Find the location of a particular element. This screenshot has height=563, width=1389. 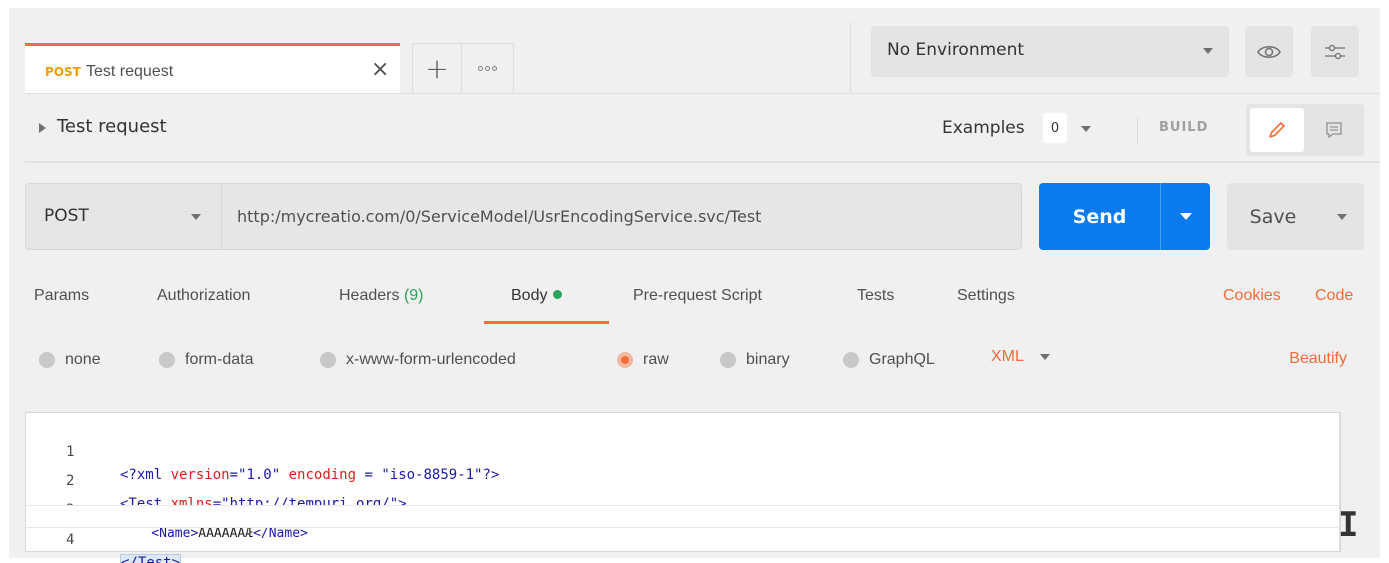

body-type-raw: raw is located at coordinates (643, 360).